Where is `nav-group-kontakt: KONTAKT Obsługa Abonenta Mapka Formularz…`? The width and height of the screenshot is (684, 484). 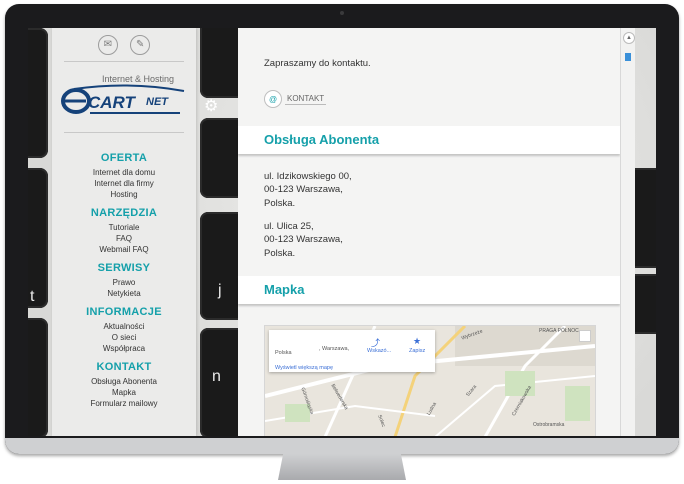 nav-group-kontakt: KONTAKT Obsługa Abonenta Mapka Formularz… is located at coordinates (124, 385).